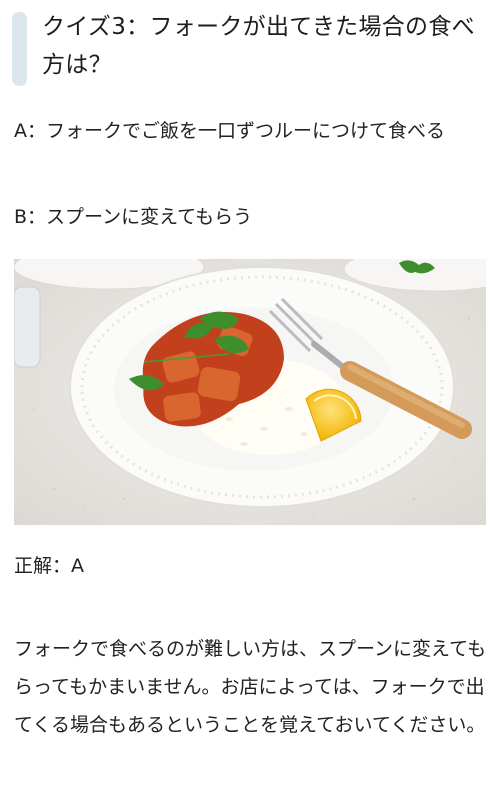  I want to click on choice-a-text: A：フォークでご飯を一口ずつルーにつけて食べる, so click(229, 131).